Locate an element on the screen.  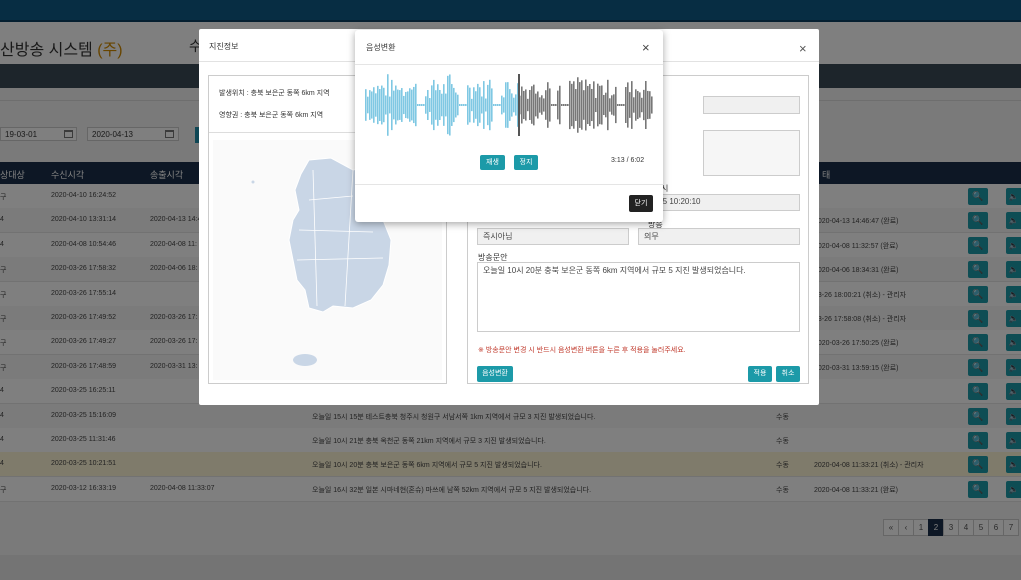
modal-title: 지진정보 is located at coordinates (224, 46).